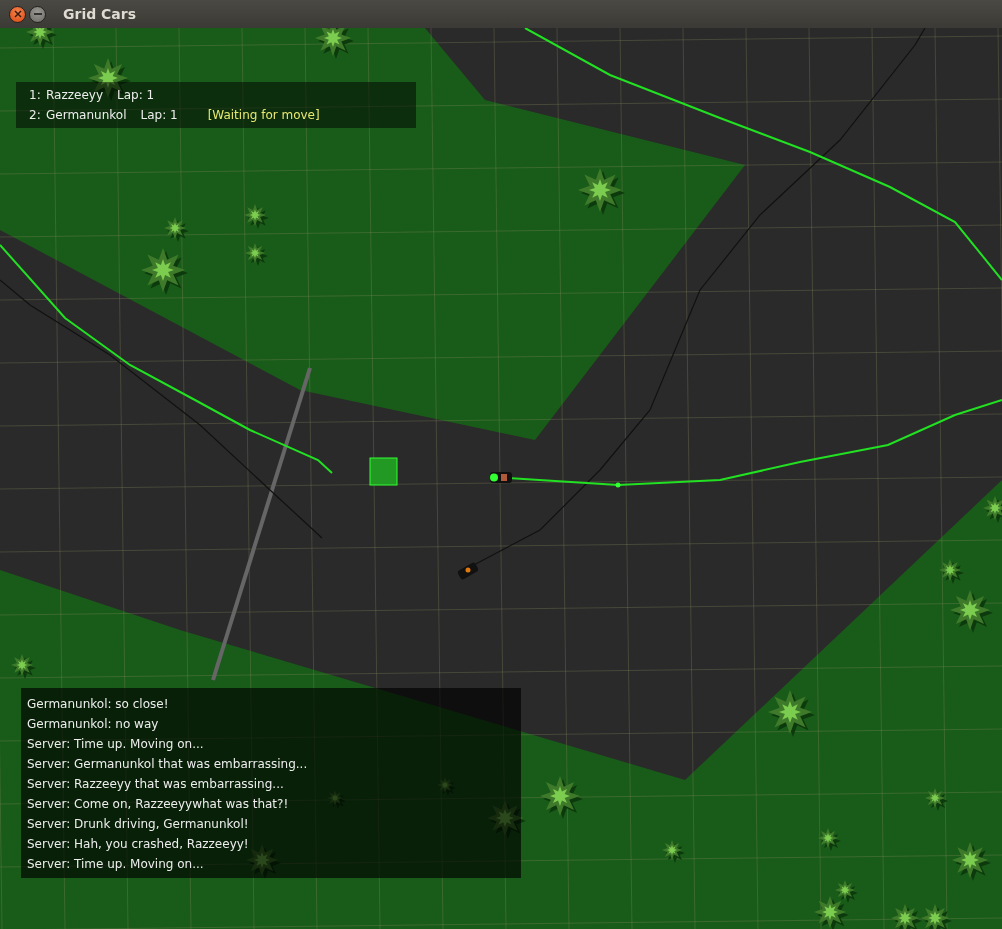  I want to click on car-drawing, so click(501, 477).